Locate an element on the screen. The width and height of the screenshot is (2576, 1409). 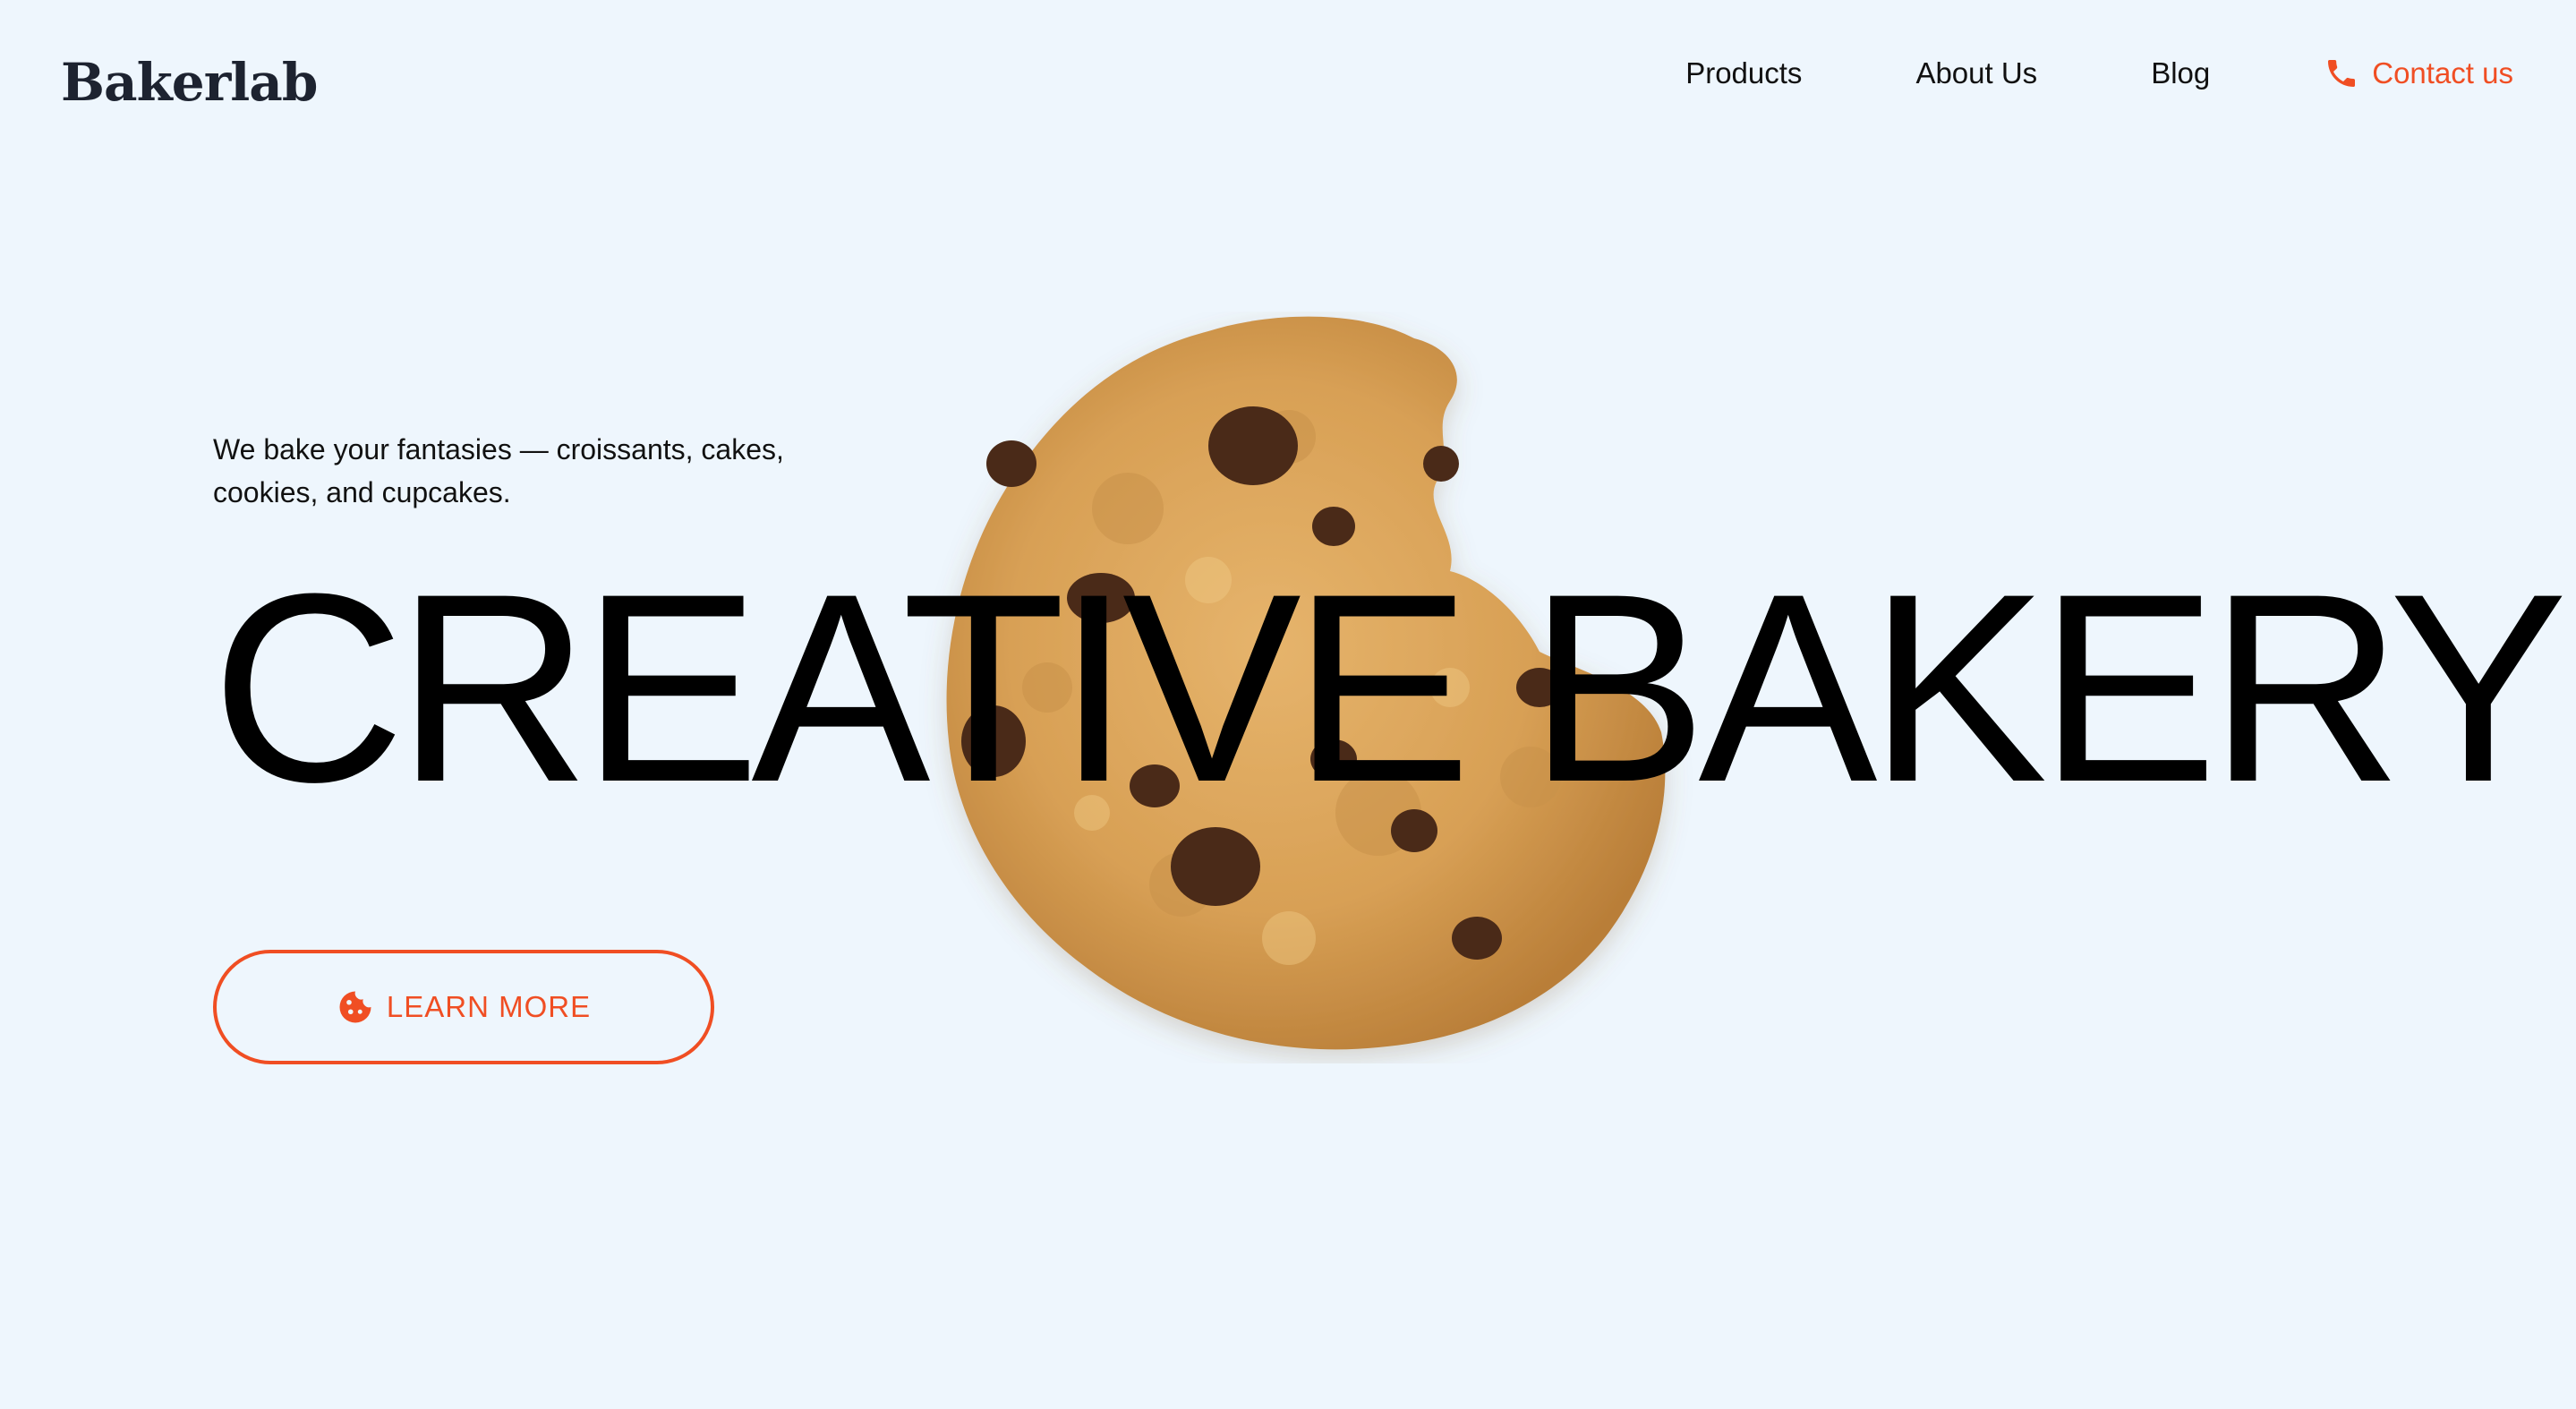
nav-link-contact-us: Contact us is located at coordinates (2418, 74).